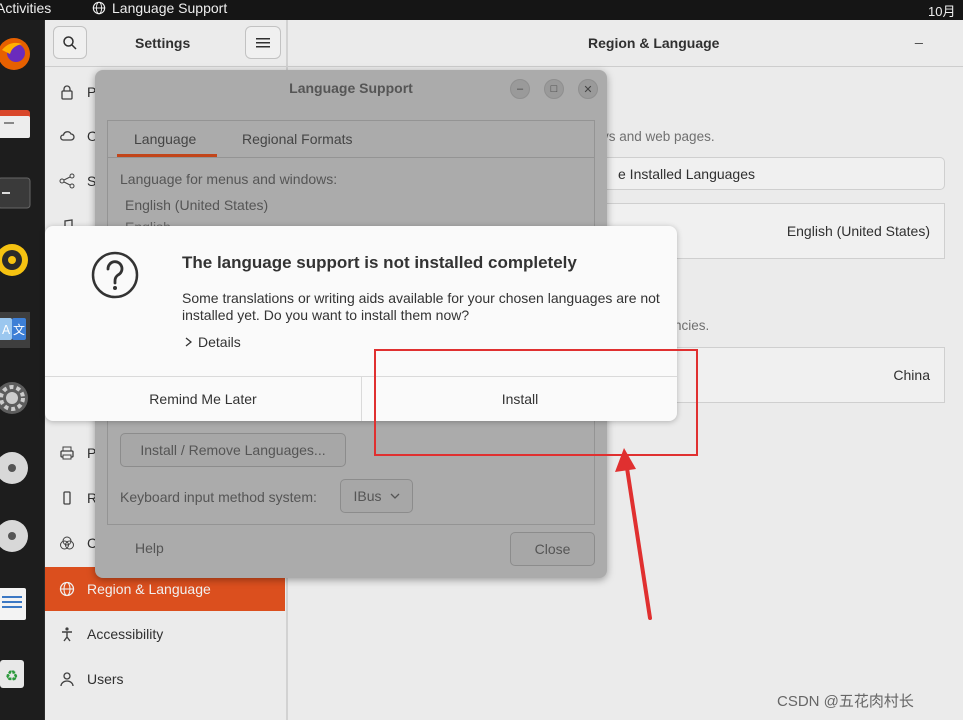 This screenshot has height=720, width=963. What do you see at coordinates (196, 205) in the screenshot?
I see `language-list-item: English (United States)` at bounding box center [196, 205].